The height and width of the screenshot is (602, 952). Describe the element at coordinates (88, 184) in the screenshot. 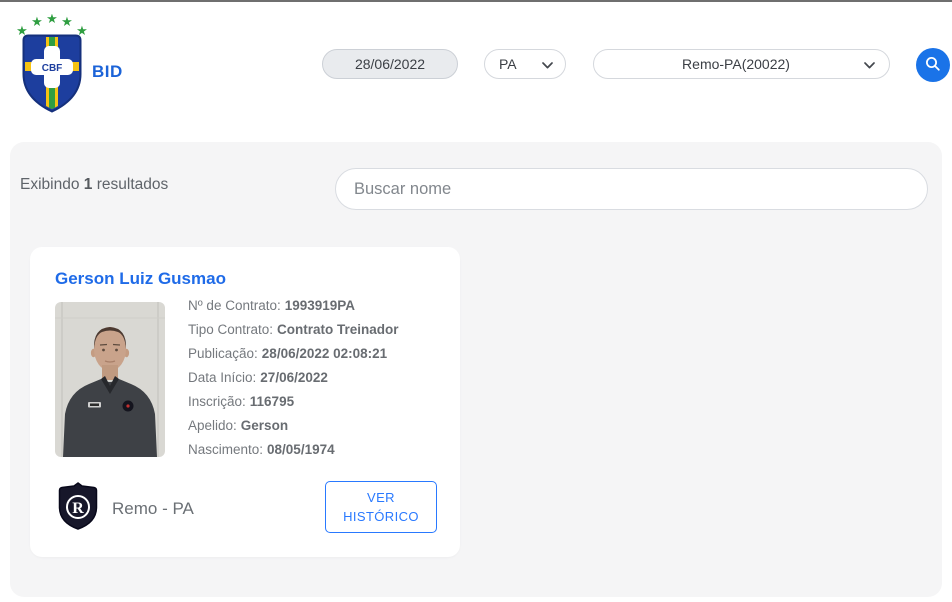

I see `results-count-number: 1` at that location.